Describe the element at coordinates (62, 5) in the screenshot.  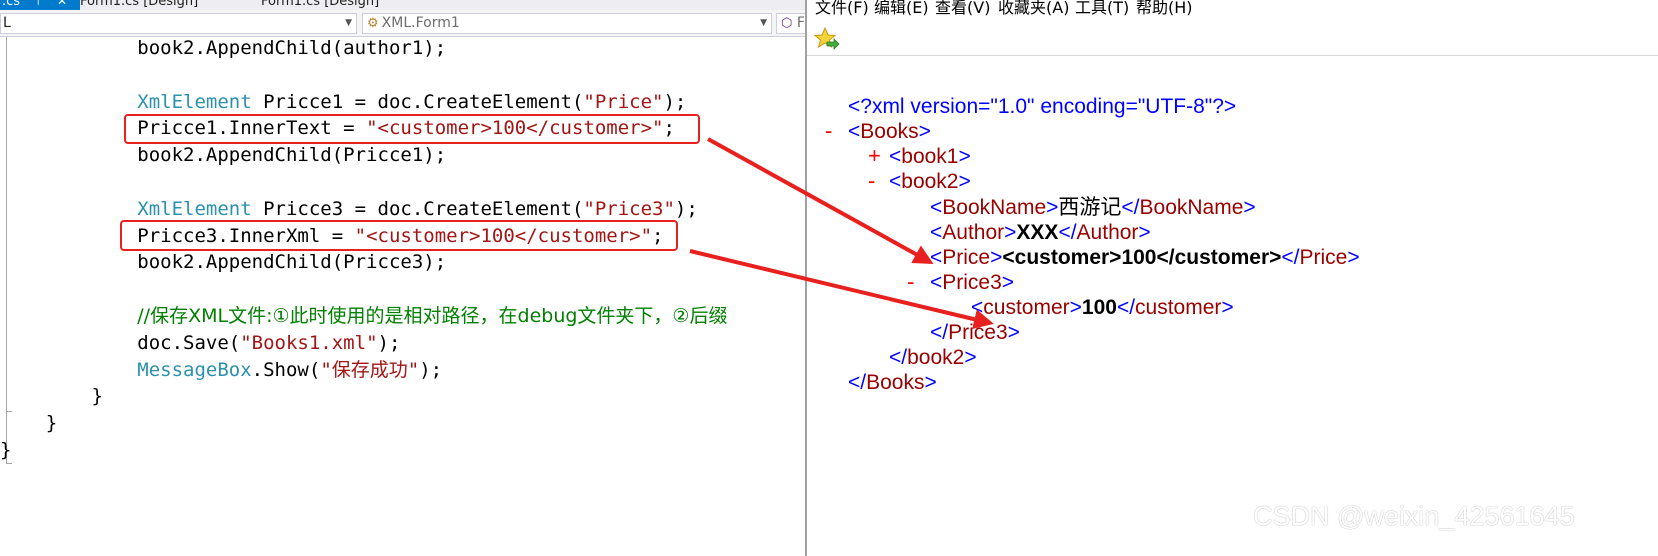
I see `close-icon: ✕` at that location.